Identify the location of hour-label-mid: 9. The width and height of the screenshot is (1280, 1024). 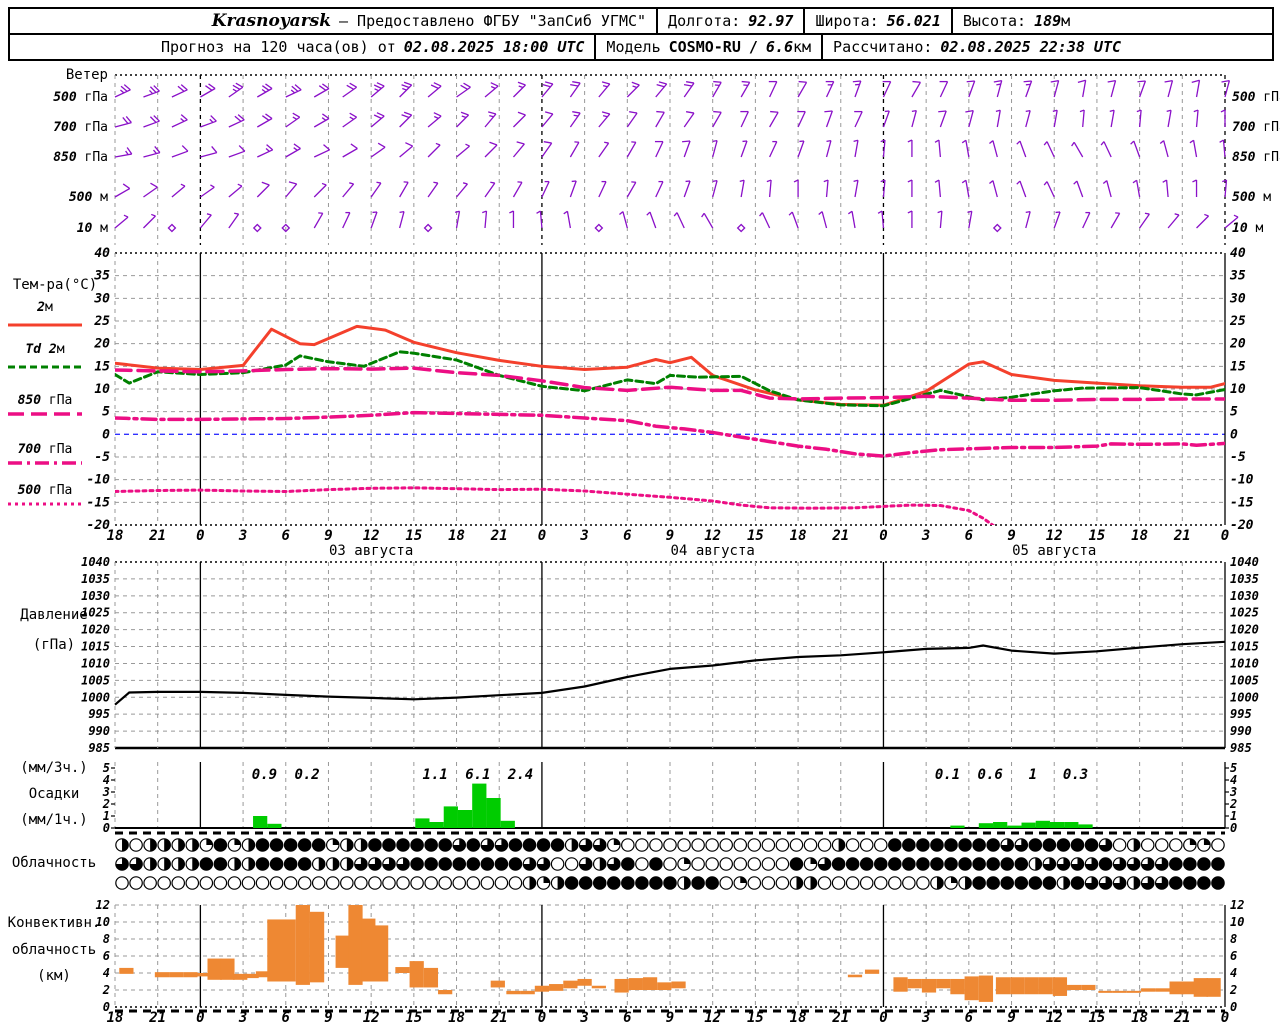
(1011, 536).